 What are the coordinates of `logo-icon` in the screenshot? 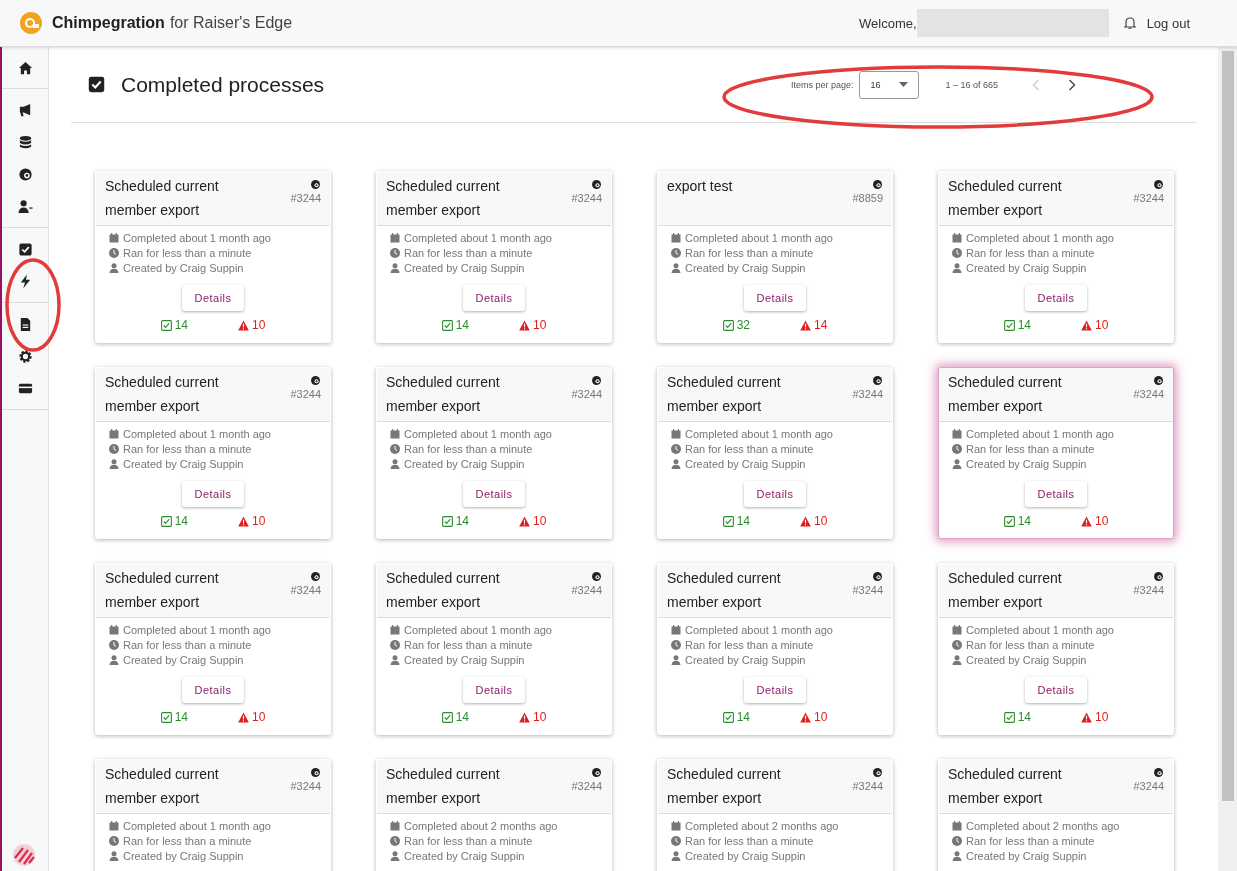 It's located at (31, 23).